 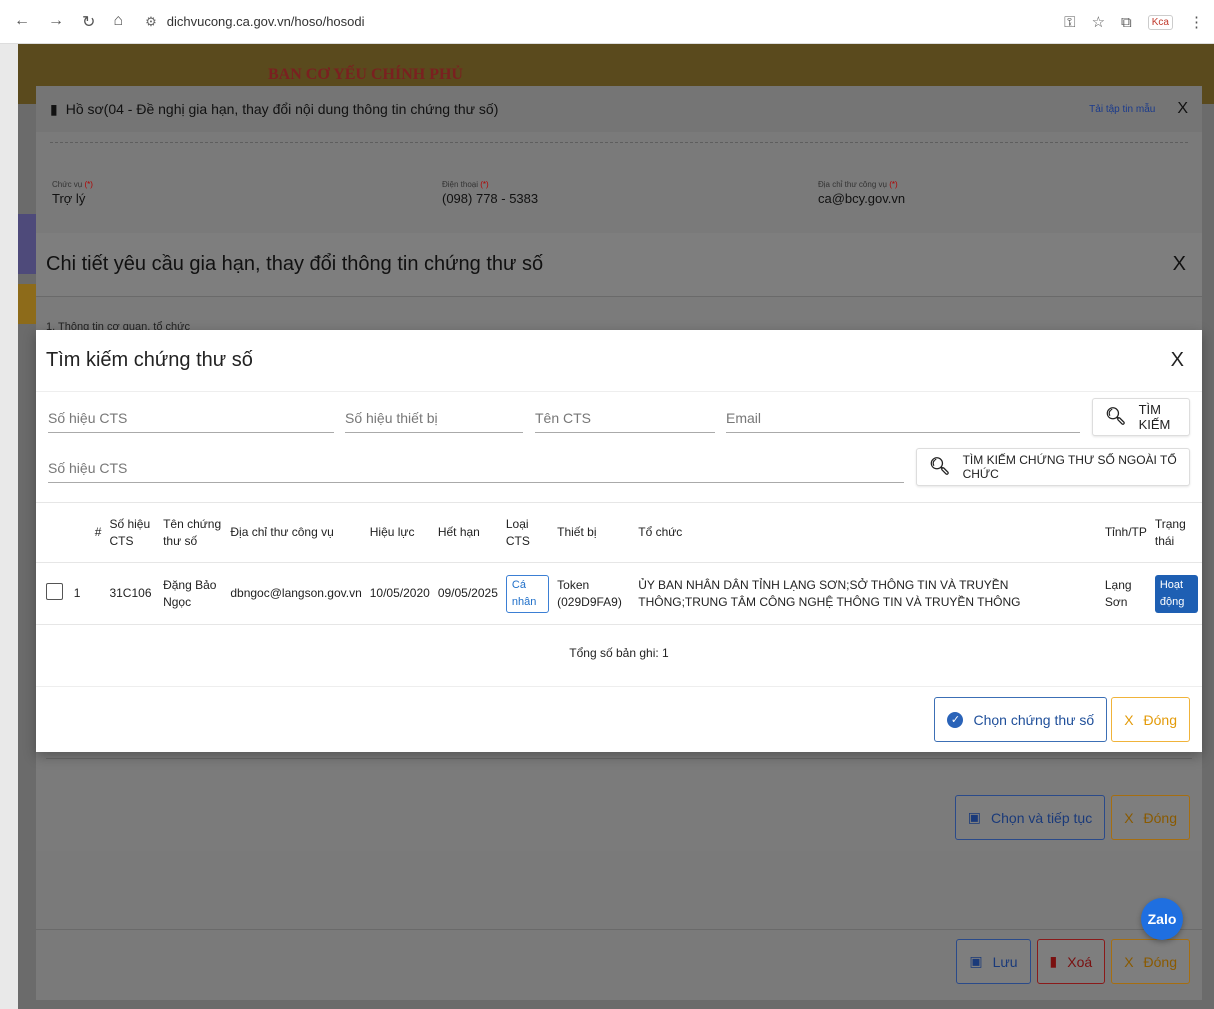 What do you see at coordinates (1005, 961) in the screenshot?
I see `save-button-label: Lưu` at bounding box center [1005, 961].